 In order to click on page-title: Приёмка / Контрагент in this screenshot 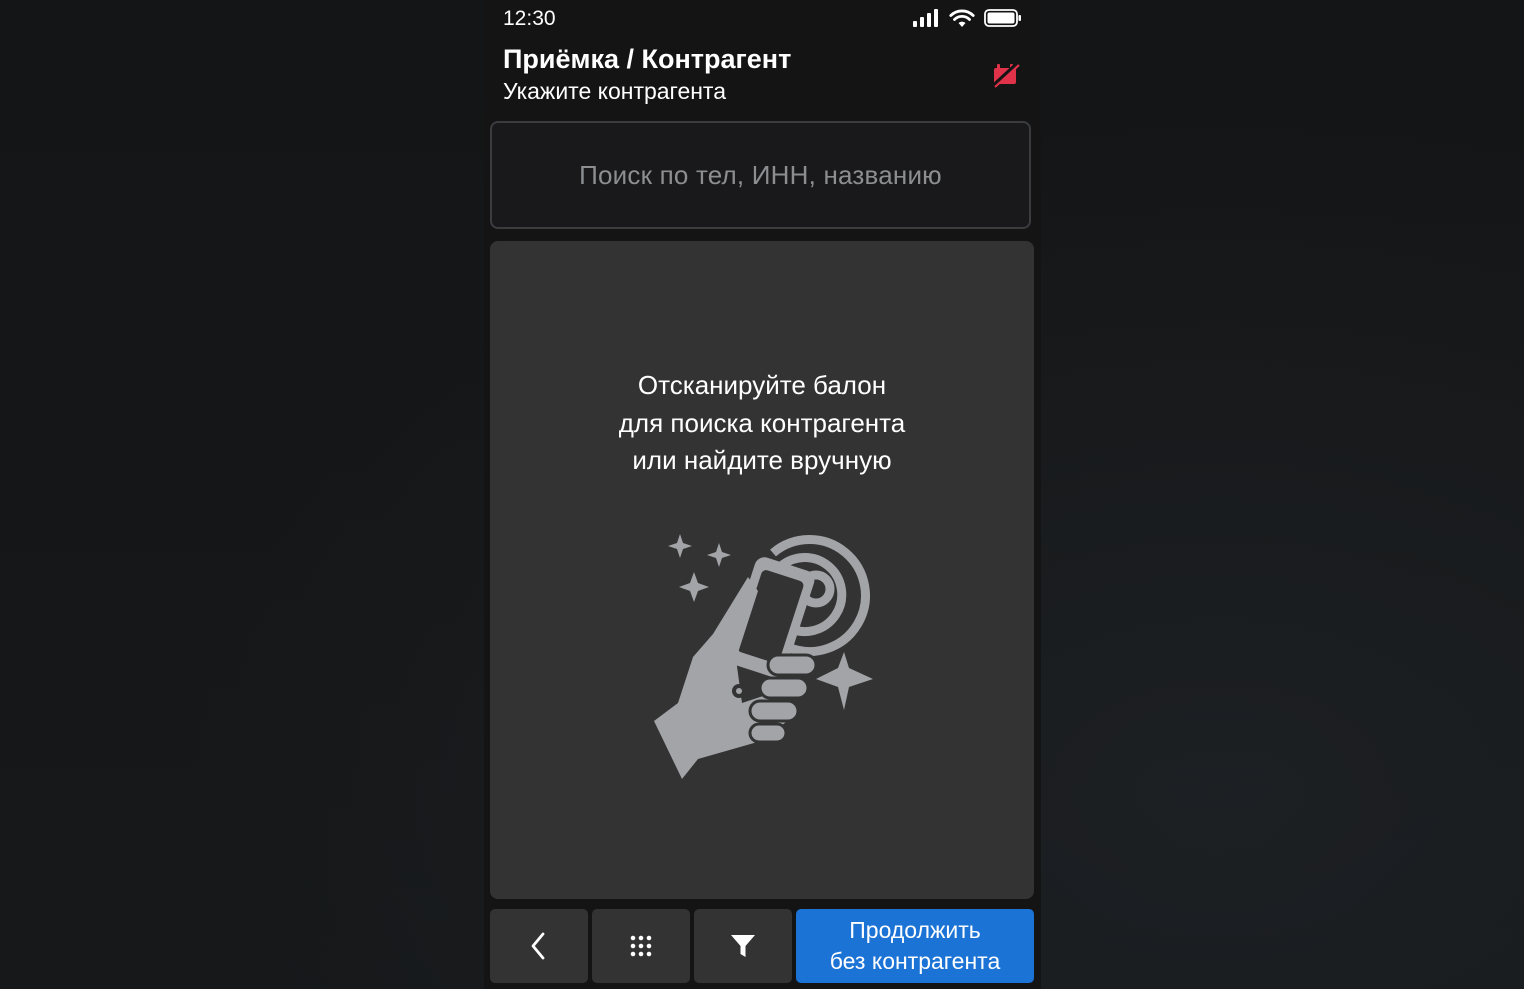, I will do `click(647, 59)`.